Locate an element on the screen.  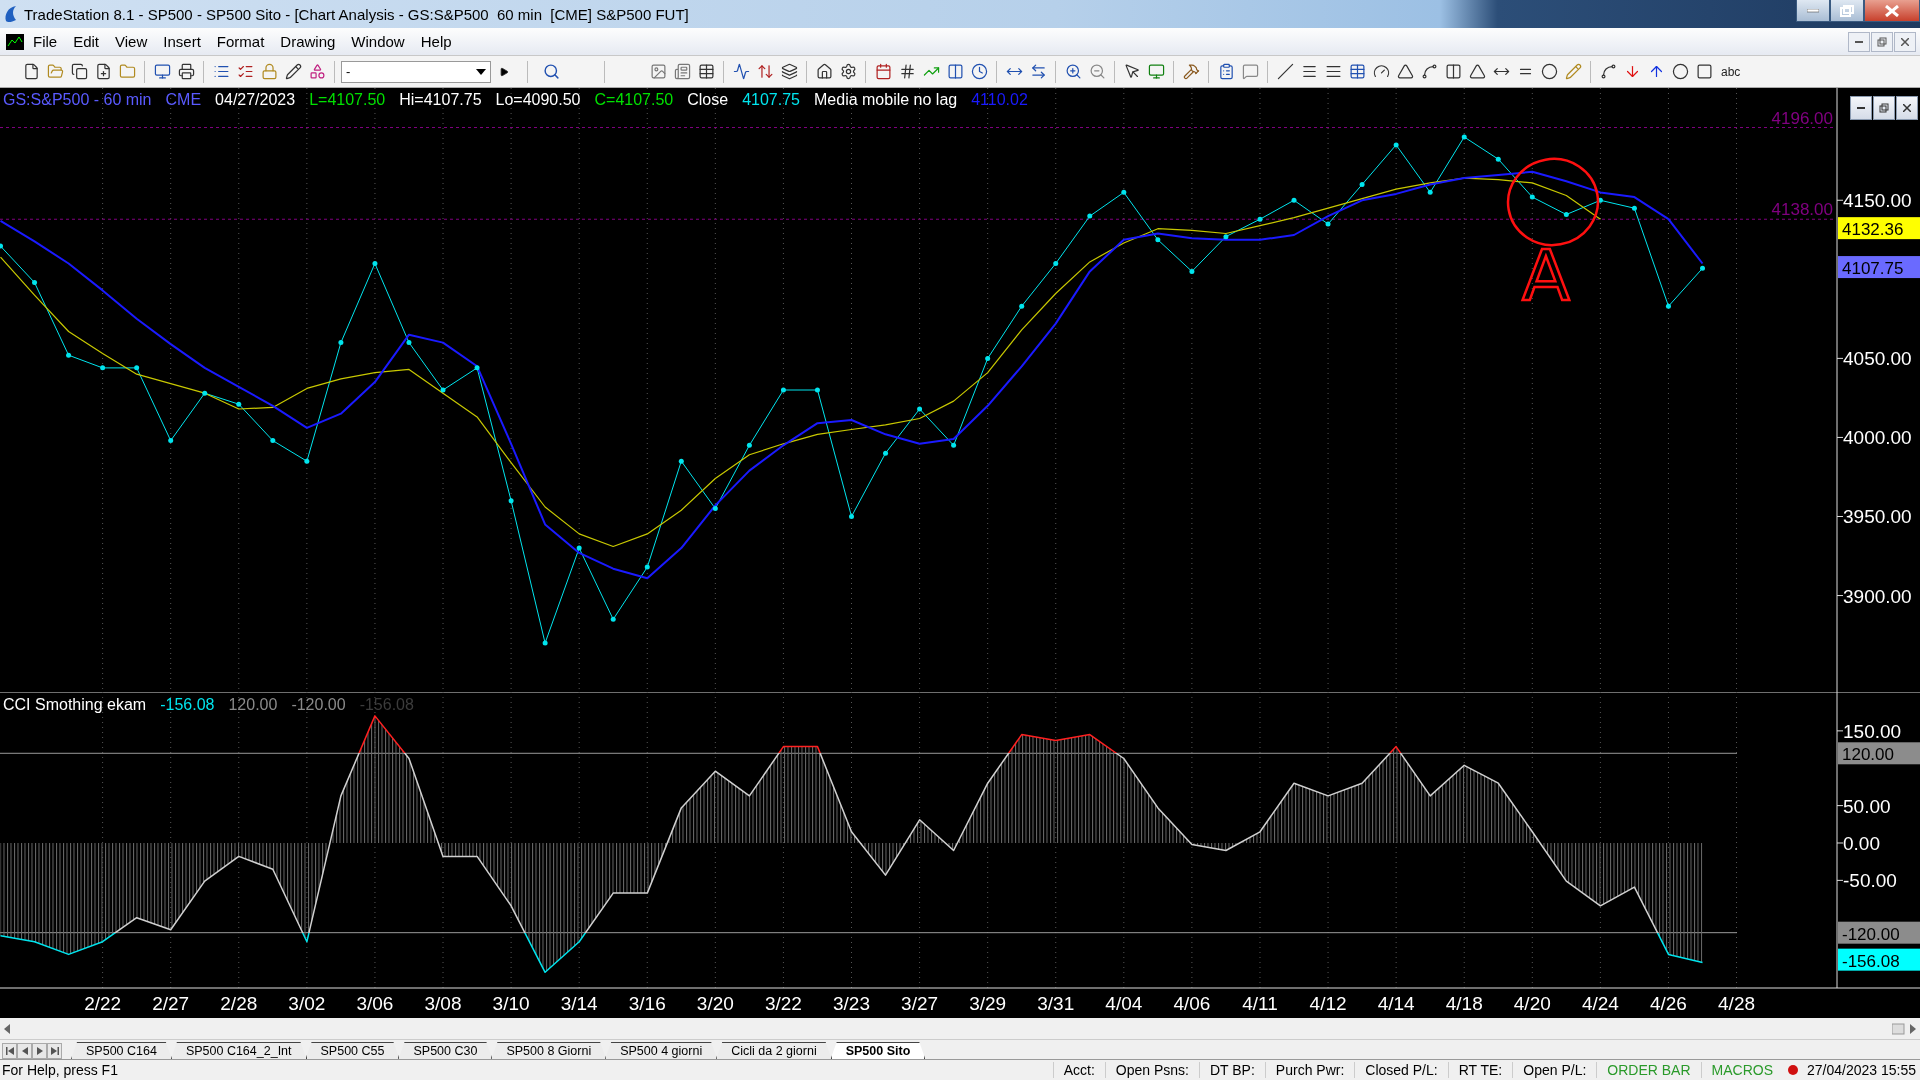
series-name: Close is located at coordinates (708, 100).